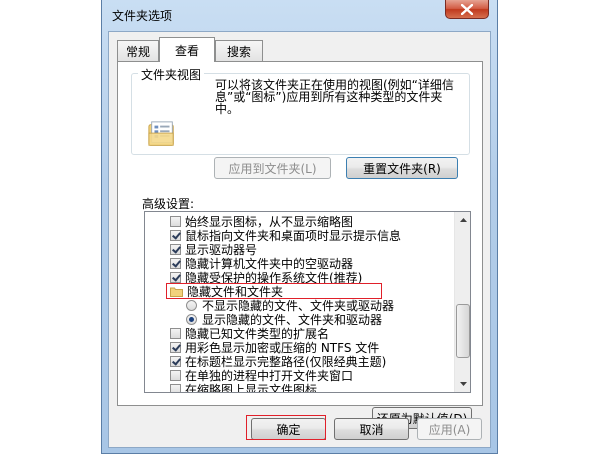  I want to click on vertical-scrollbar, so click(462, 302).